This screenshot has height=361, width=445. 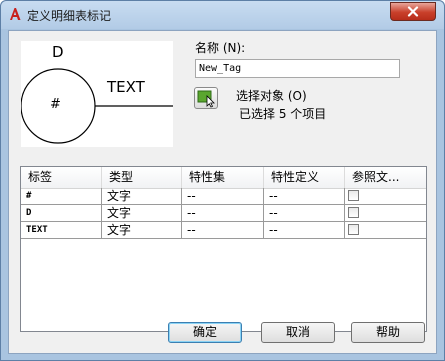 I want to click on select-objects-button, so click(x=206, y=98).